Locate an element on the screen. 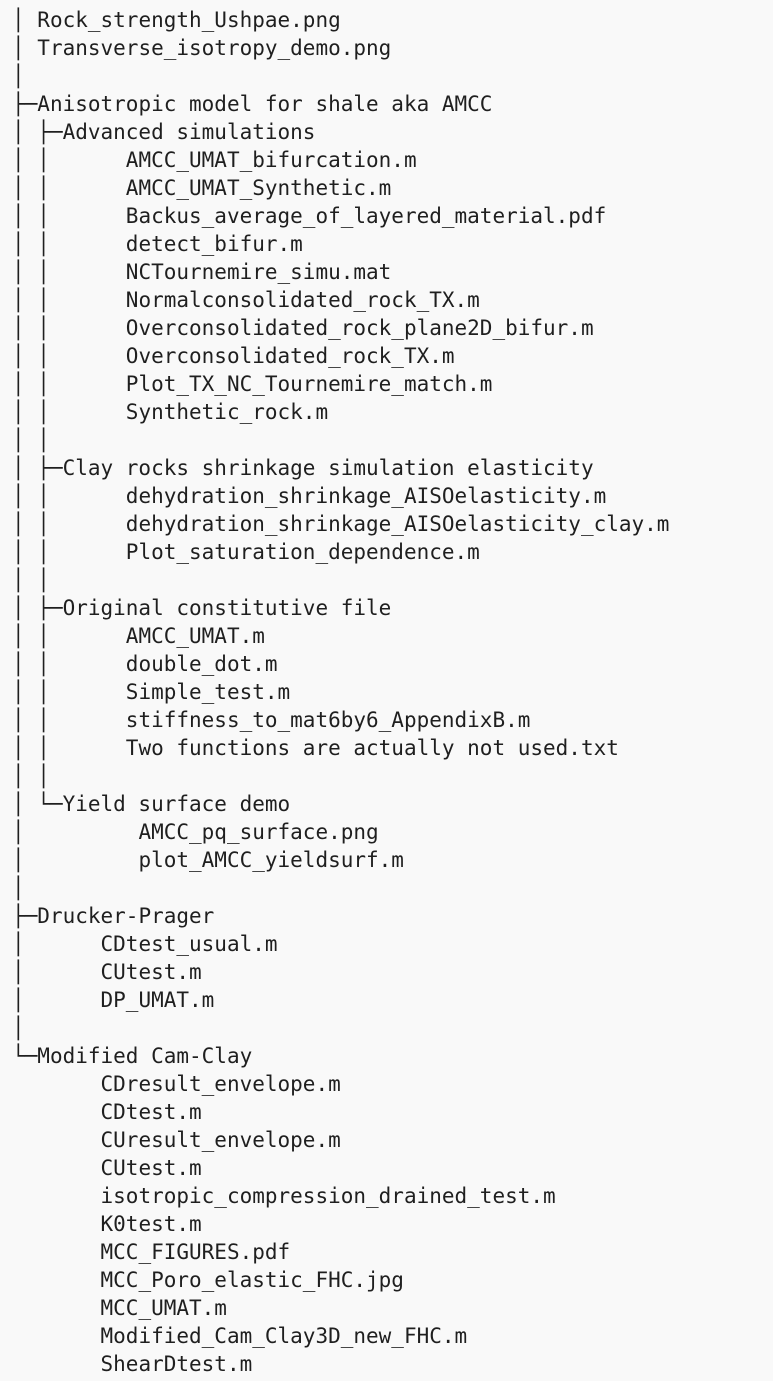 The width and height of the screenshot is (773, 1381). tree-file-row: │ AMCC_pq_surface.png is located at coordinates (195, 832).